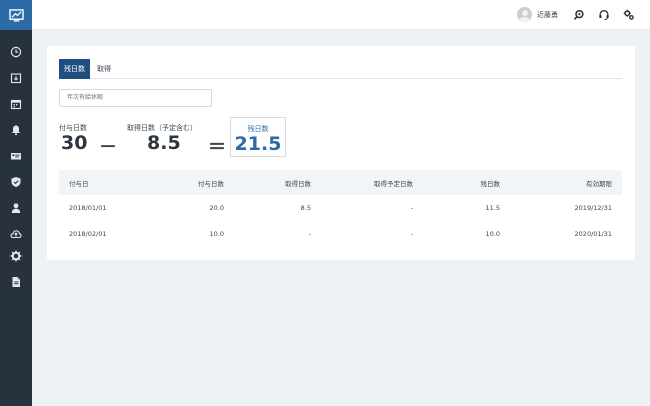  I want to click on cell-grant-date: 2018/02/01, so click(88, 234).